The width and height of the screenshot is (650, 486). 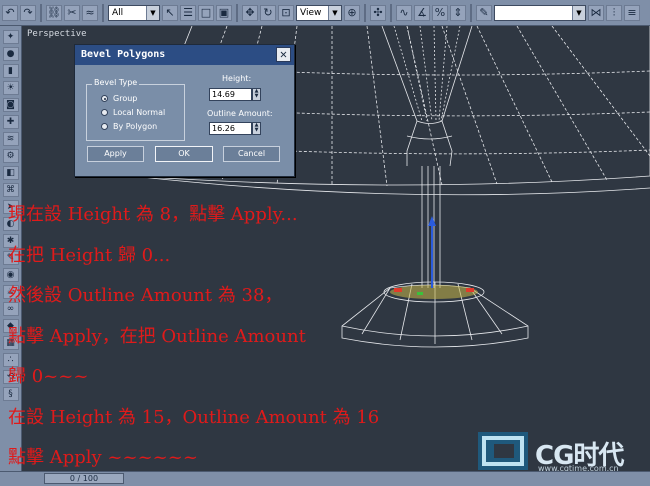 I want to click on select-scale-icon: ⊡, so click(x=286, y=12).